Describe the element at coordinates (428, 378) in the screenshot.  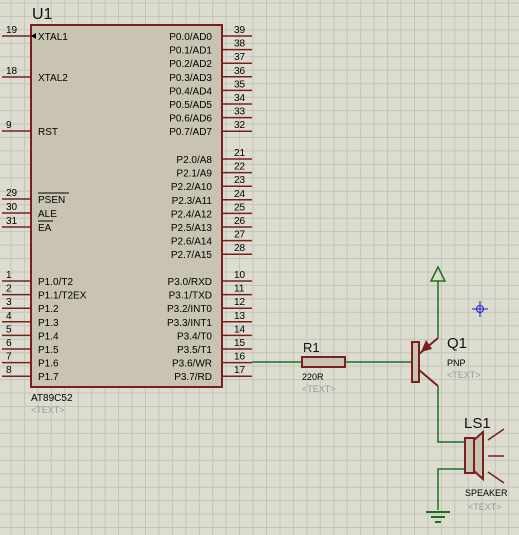
I see `q1-collector-leg` at that location.